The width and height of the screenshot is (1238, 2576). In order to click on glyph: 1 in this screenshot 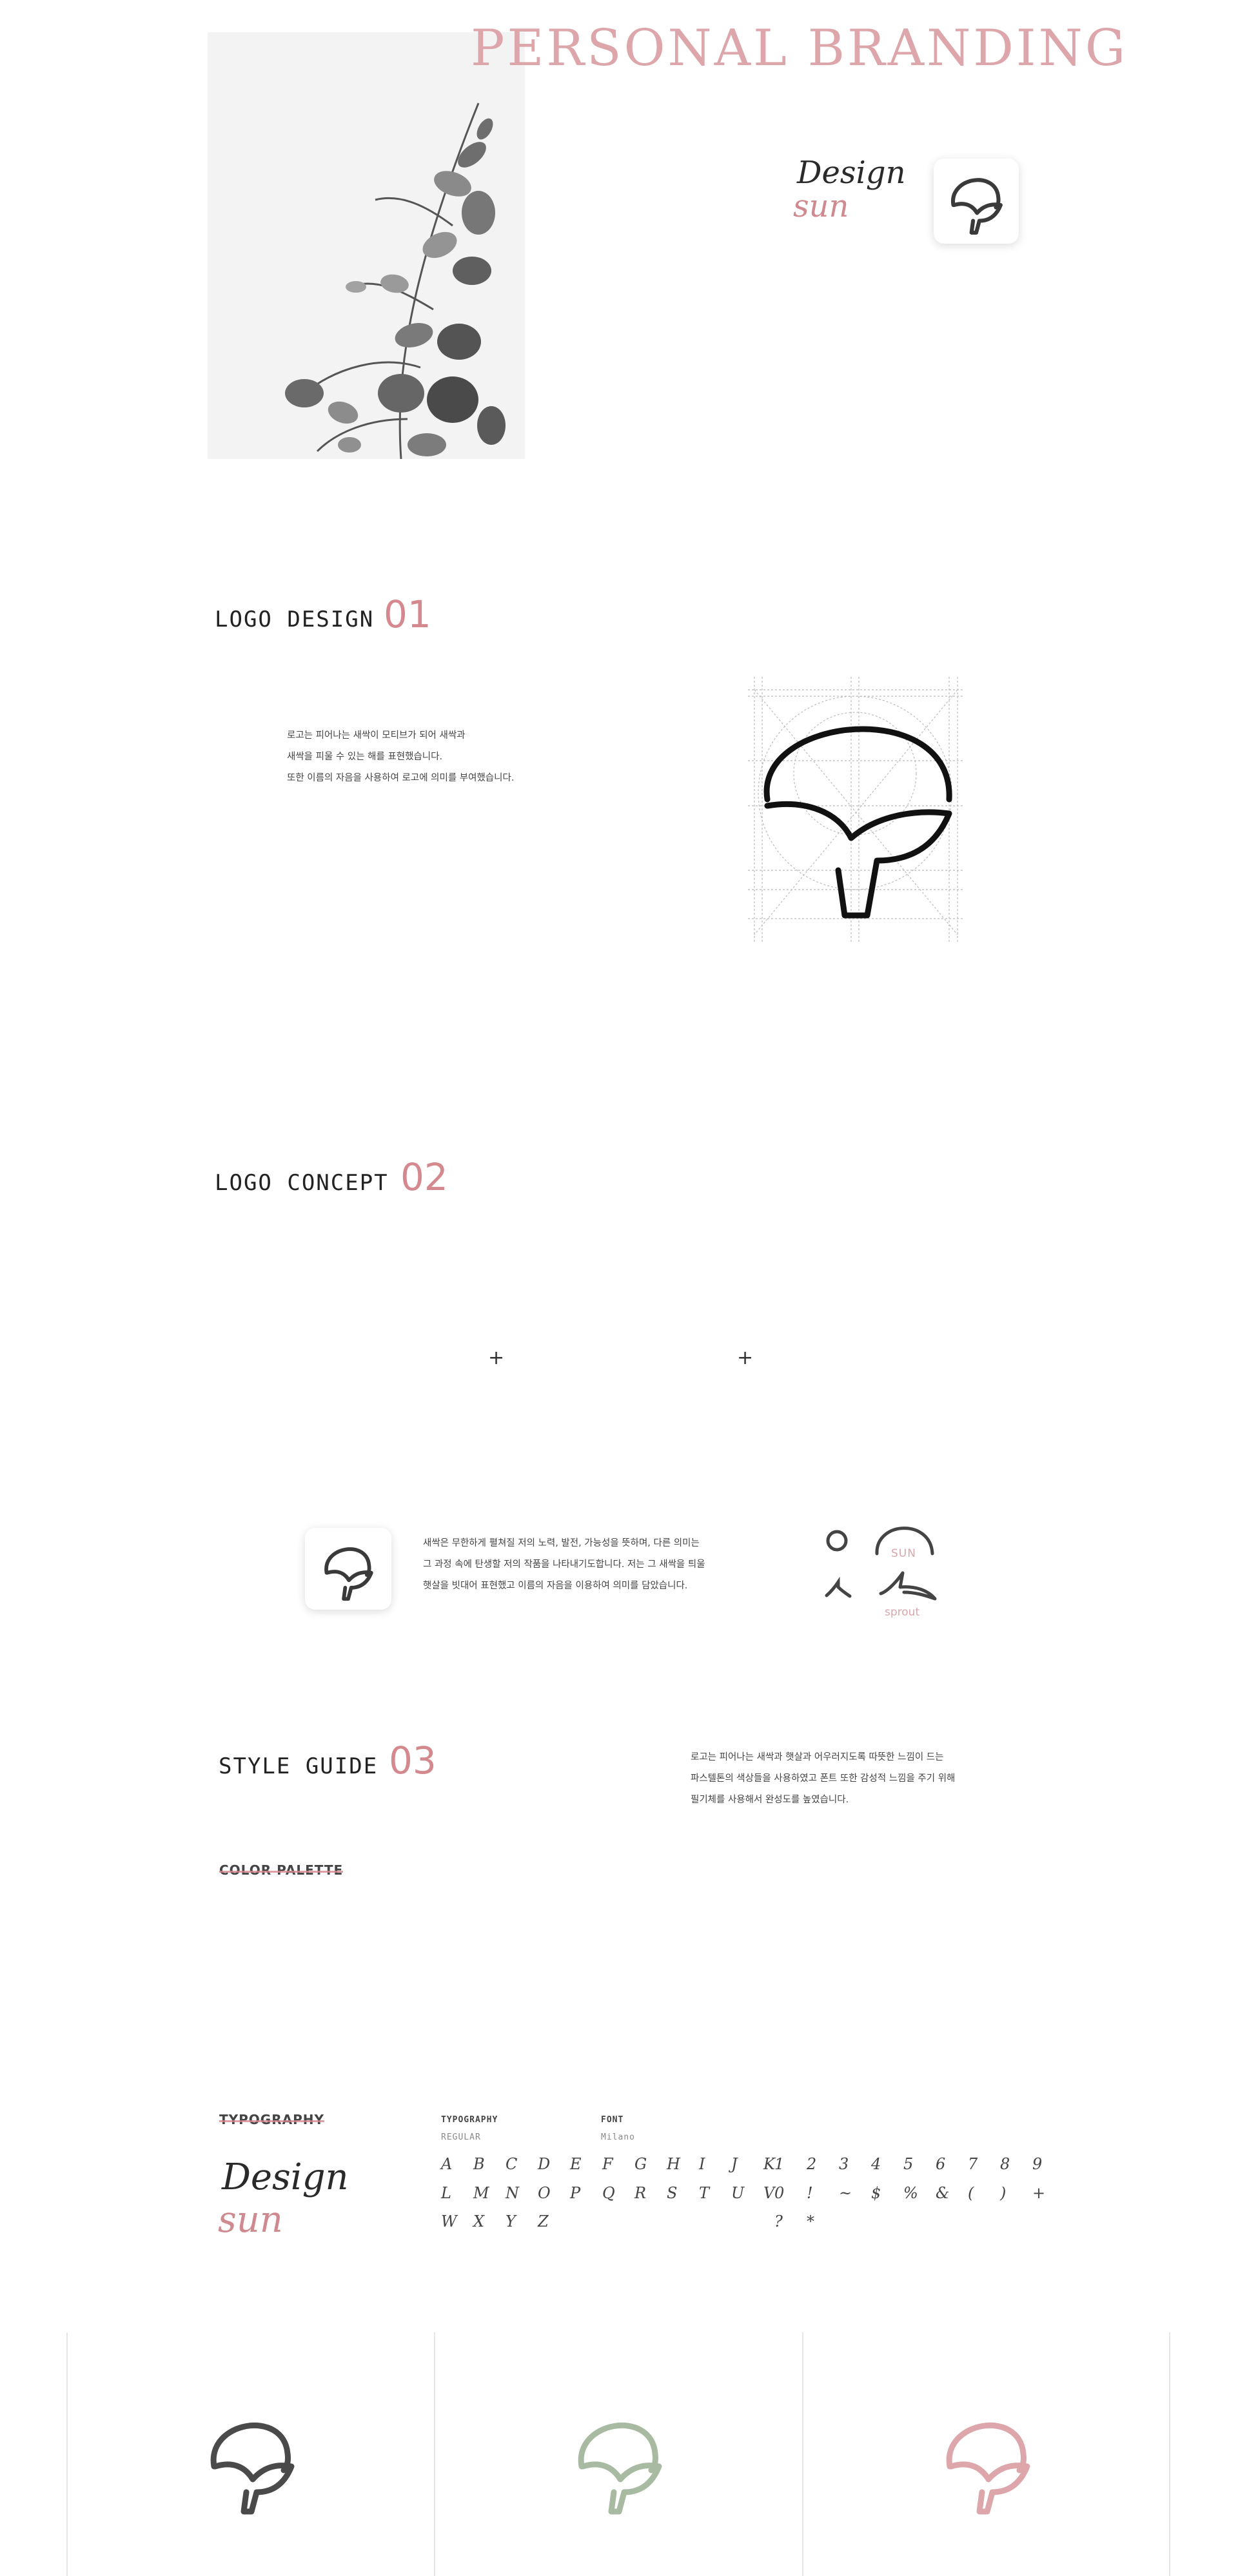, I will do `click(779, 2164)`.